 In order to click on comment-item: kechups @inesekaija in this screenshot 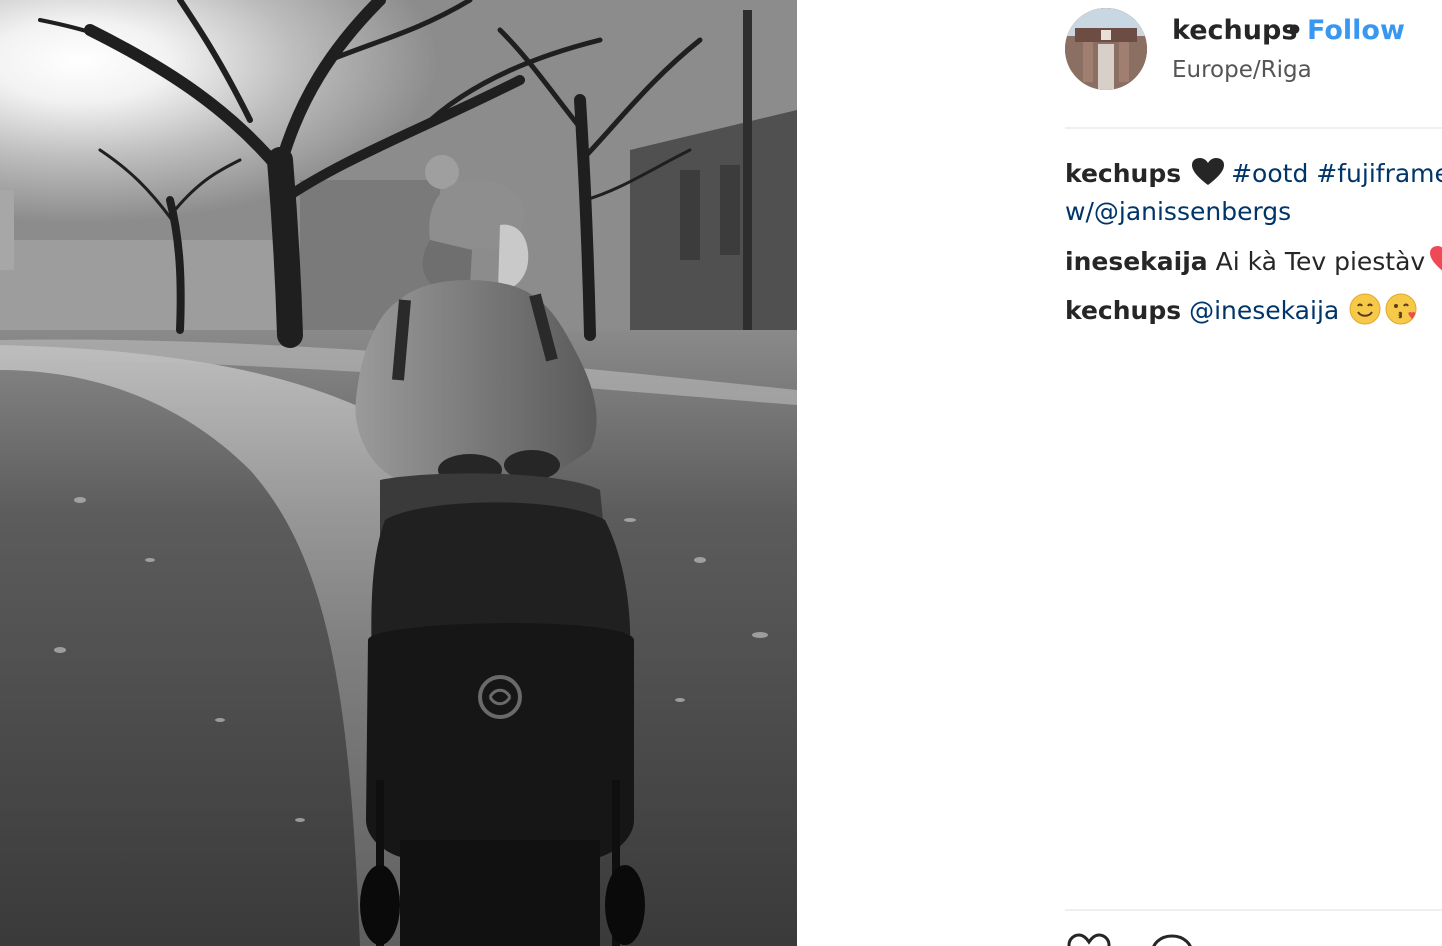, I will do `click(1241, 310)`.